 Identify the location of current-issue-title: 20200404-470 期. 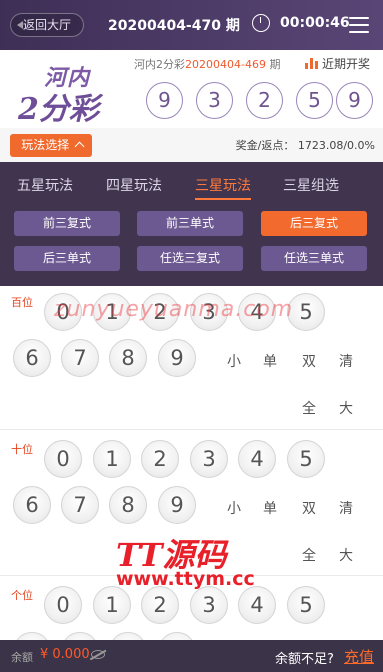
(174, 26).